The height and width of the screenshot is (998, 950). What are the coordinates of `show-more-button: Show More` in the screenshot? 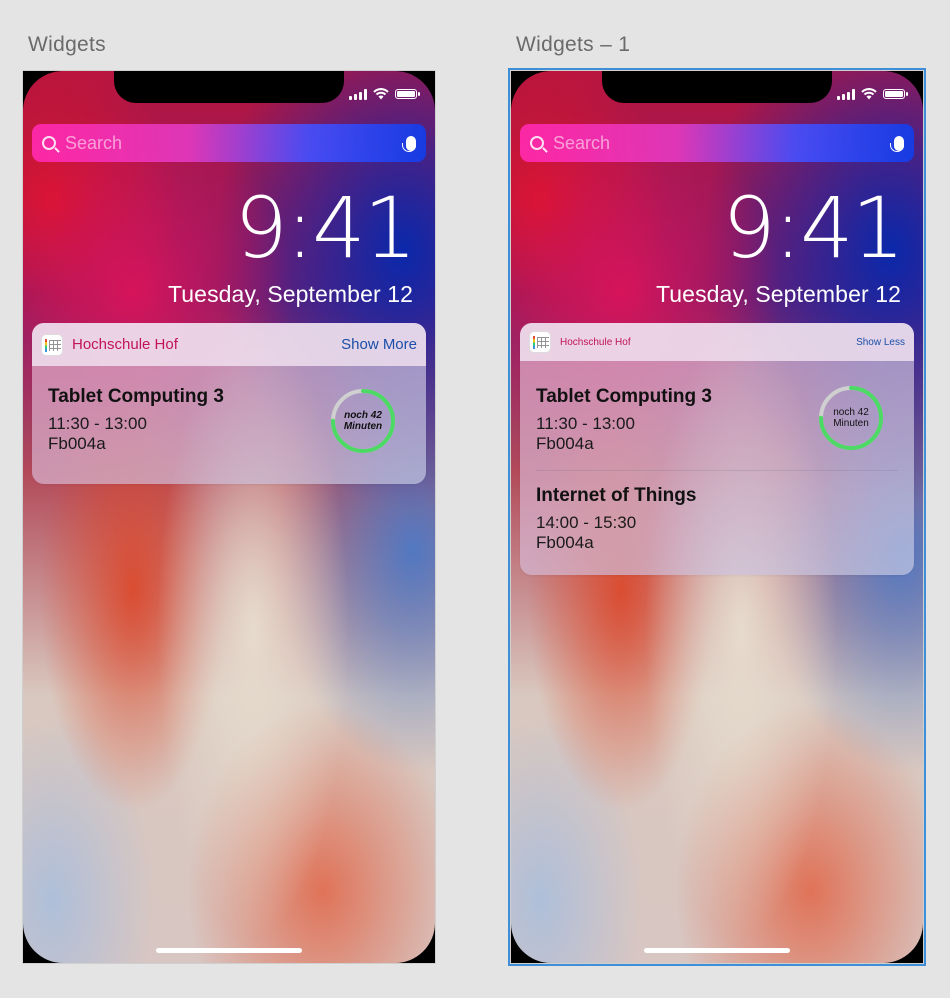 It's located at (379, 344).